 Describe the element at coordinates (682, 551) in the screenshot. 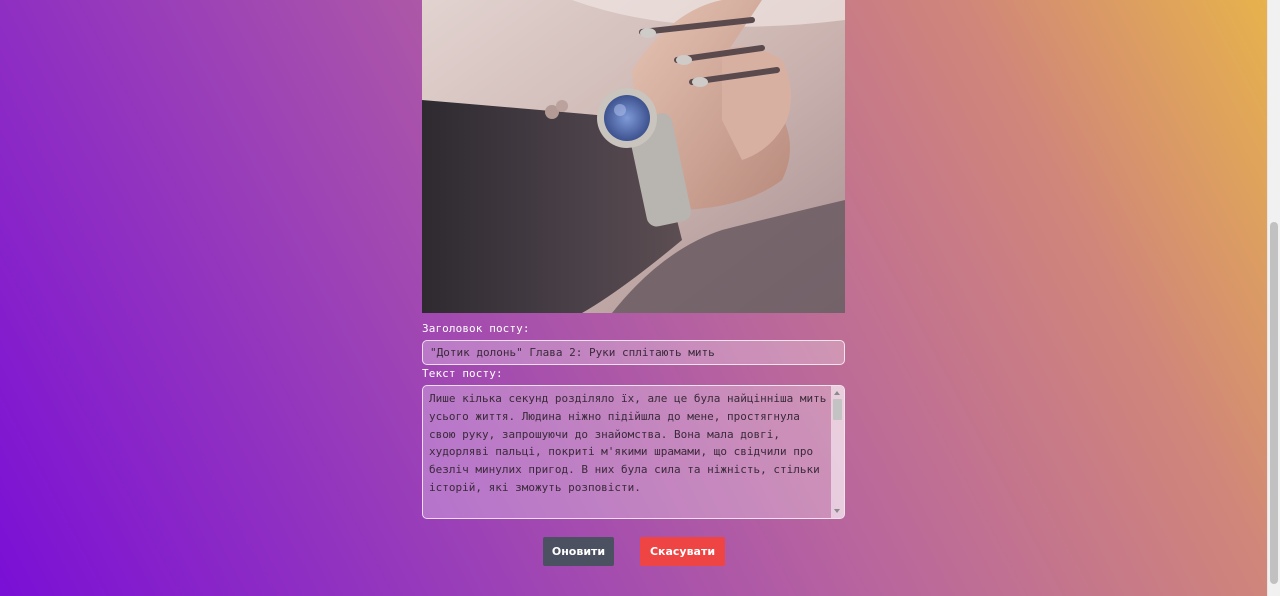

I see `cancel-button: Скасувати` at that location.